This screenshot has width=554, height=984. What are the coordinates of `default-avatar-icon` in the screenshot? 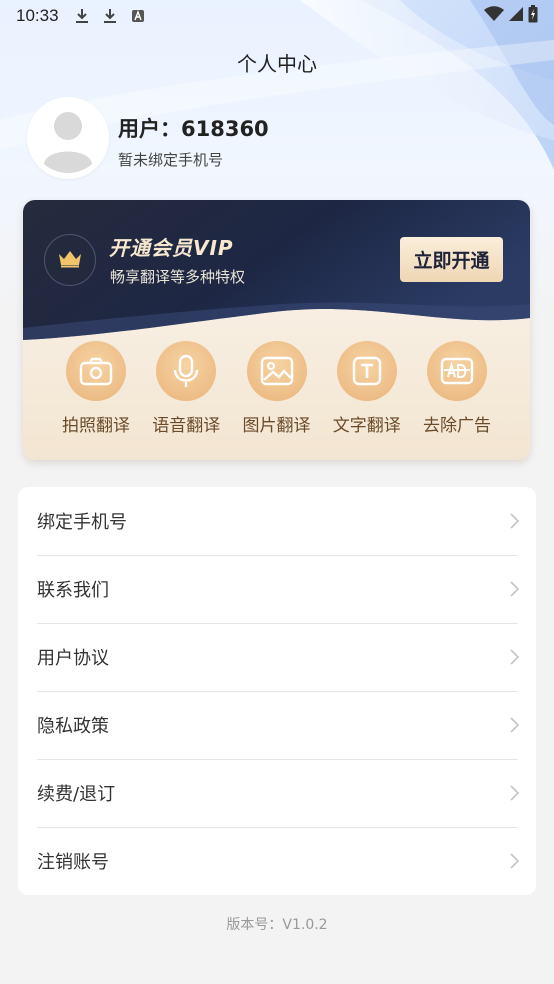 It's located at (68, 138).